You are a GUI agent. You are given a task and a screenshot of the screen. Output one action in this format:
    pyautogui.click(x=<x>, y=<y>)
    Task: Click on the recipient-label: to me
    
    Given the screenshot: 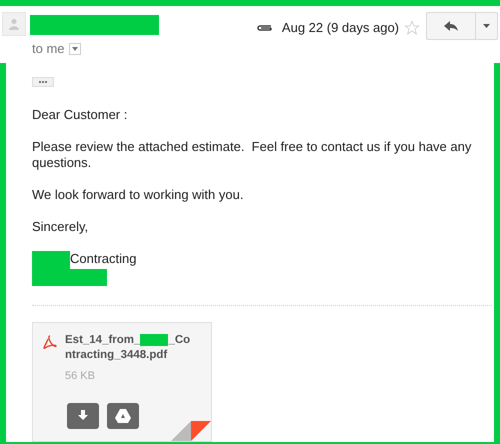 What is the action you would take?
    pyautogui.click(x=48, y=49)
    